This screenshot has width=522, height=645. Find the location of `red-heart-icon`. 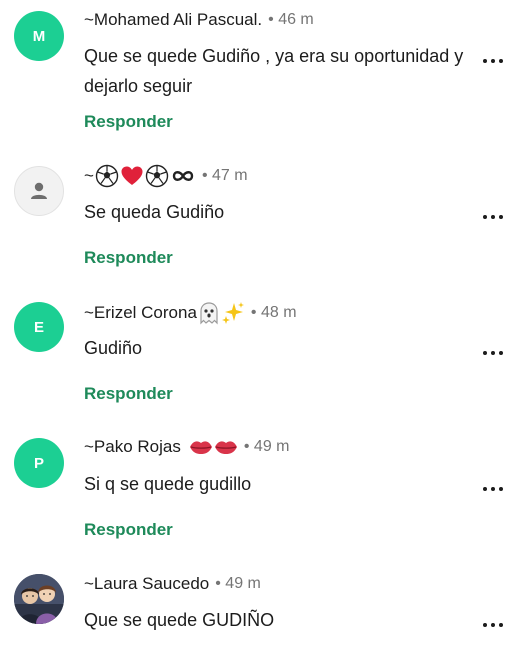

red-heart-icon is located at coordinates (132, 175).